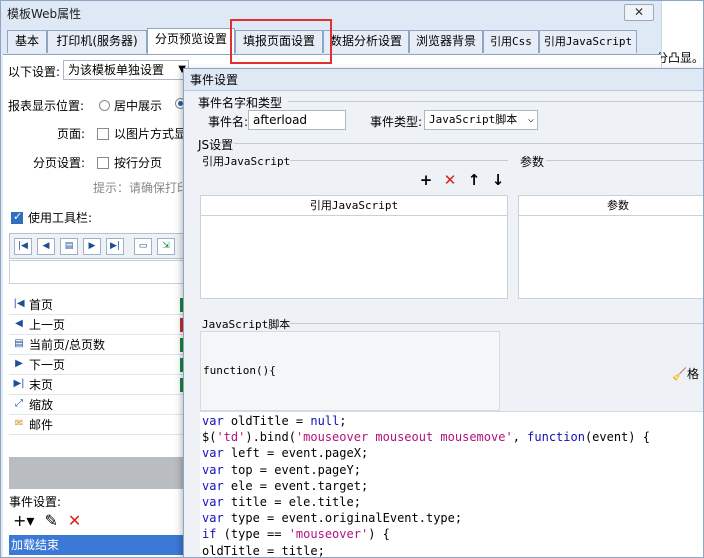 This screenshot has width=704, height=558. What do you see at coordinates (396, 122) in the screenshot?
I see `event-type-label: 事件类型:` at bounding box center [396, 122].